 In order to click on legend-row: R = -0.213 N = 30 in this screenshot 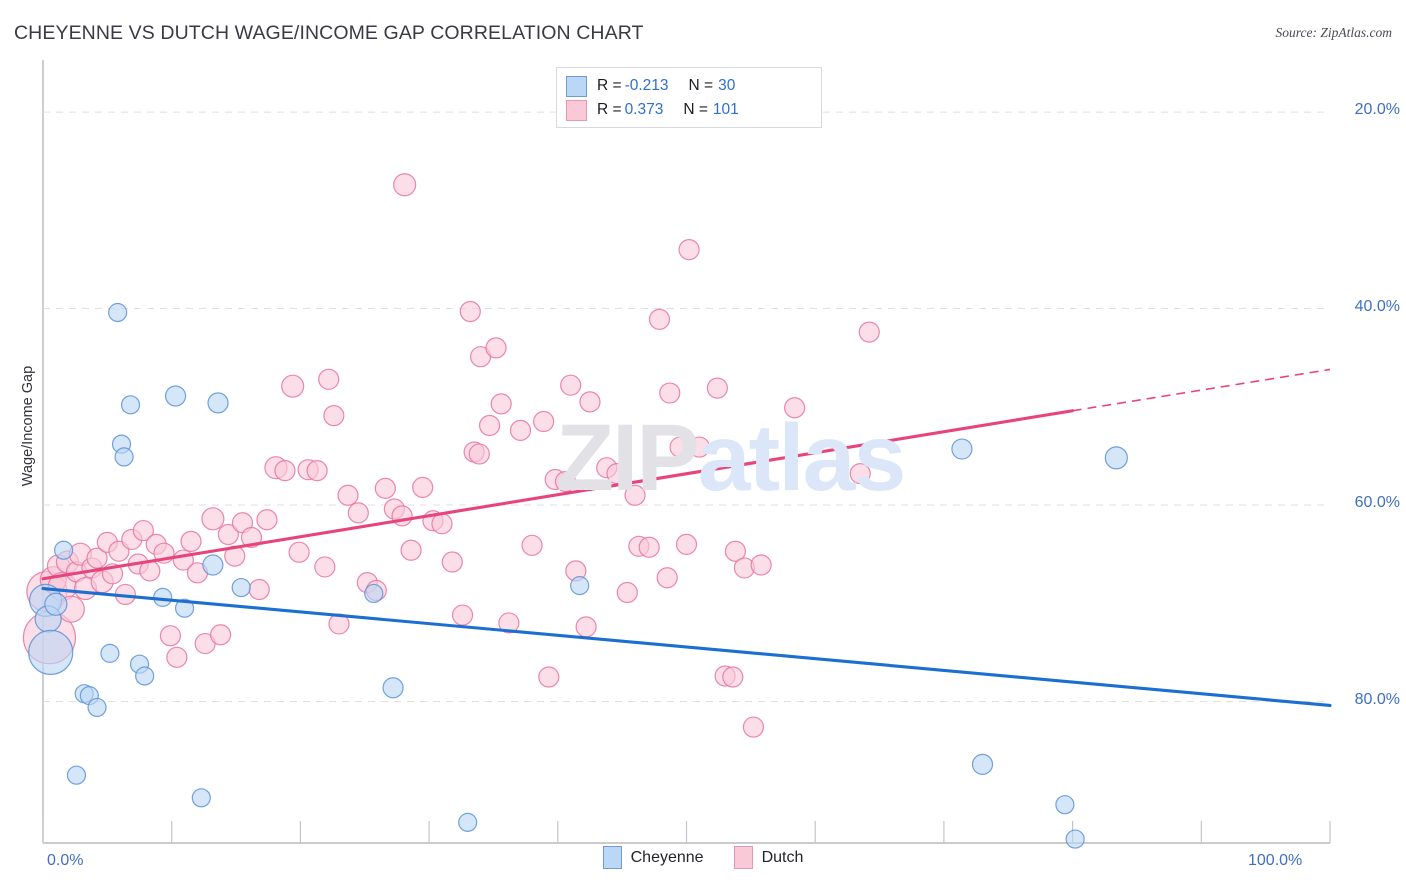, I will do `click(689, 86)`.